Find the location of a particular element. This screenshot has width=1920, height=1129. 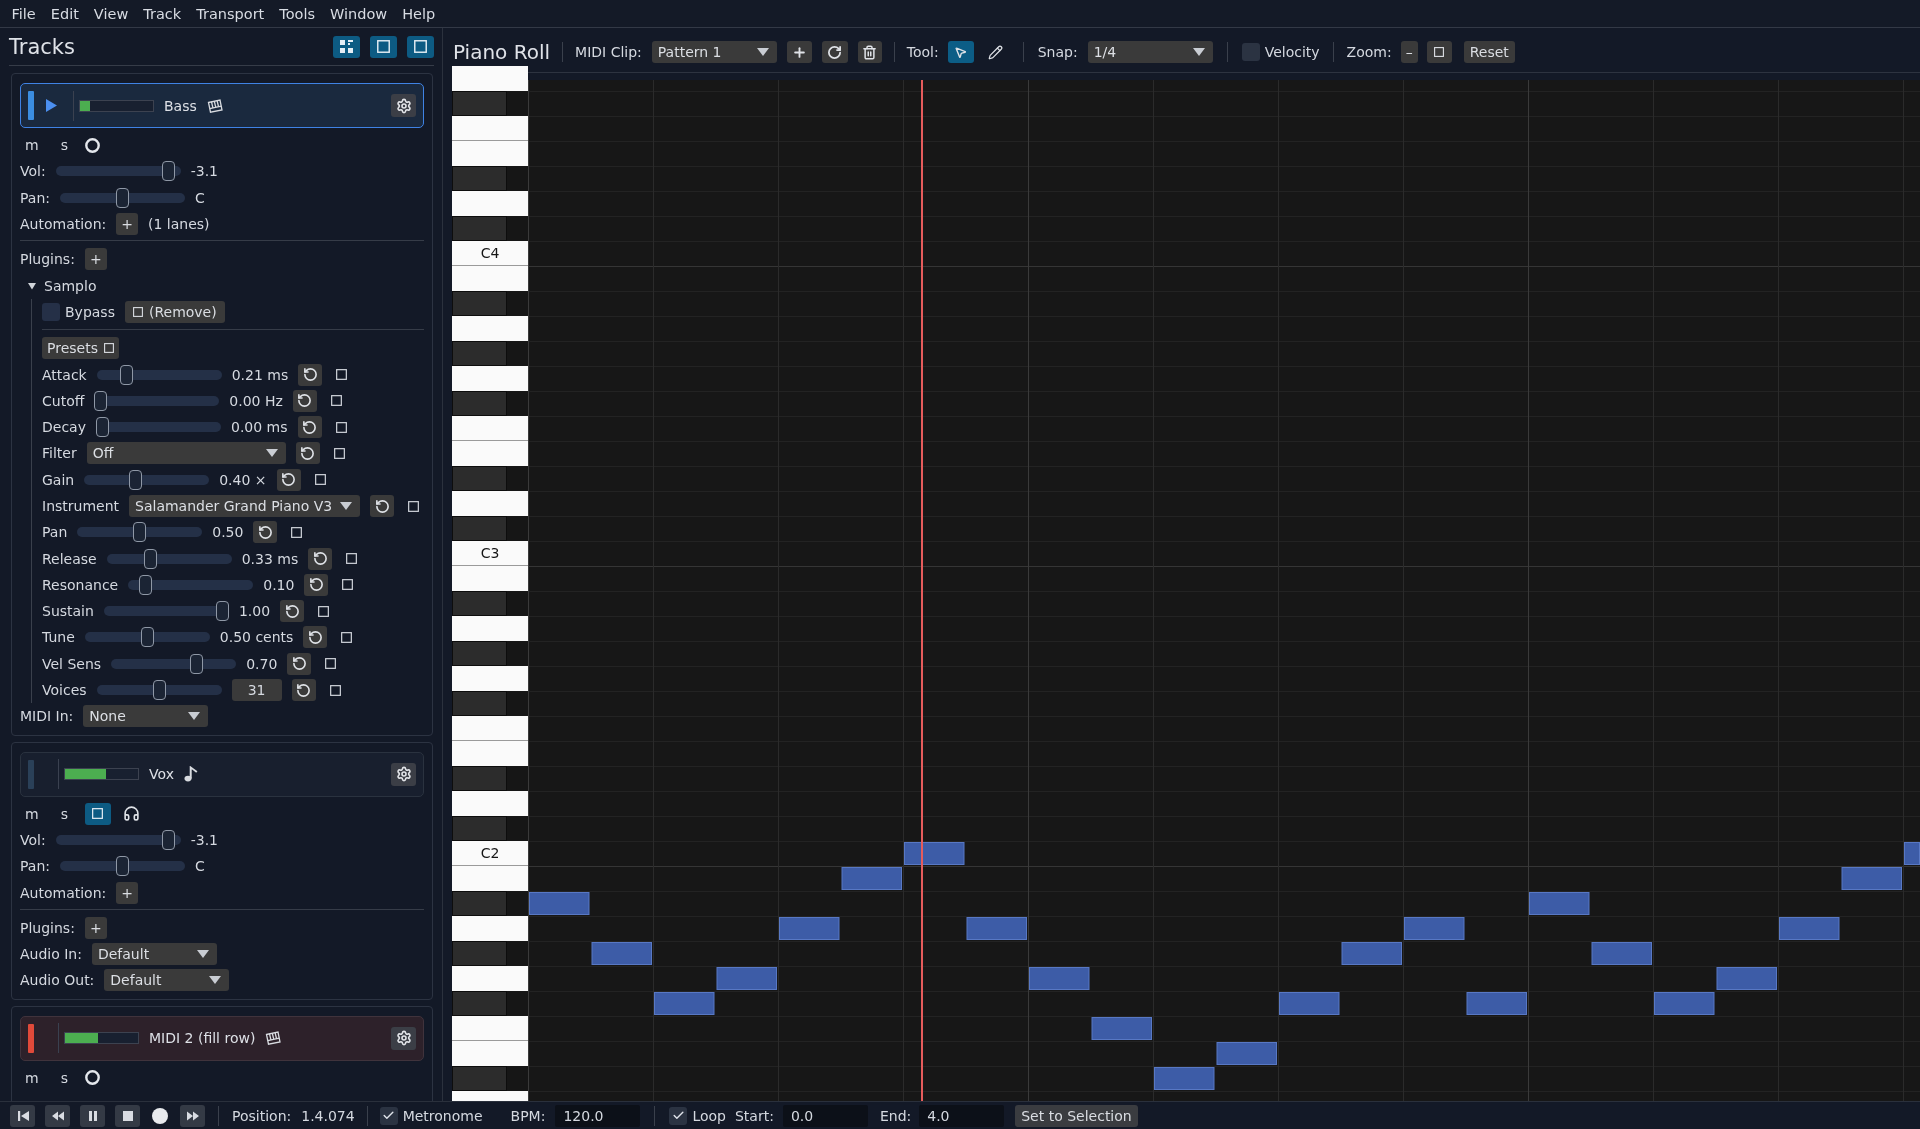

zoom-button is located at coordinates (1439, 52).